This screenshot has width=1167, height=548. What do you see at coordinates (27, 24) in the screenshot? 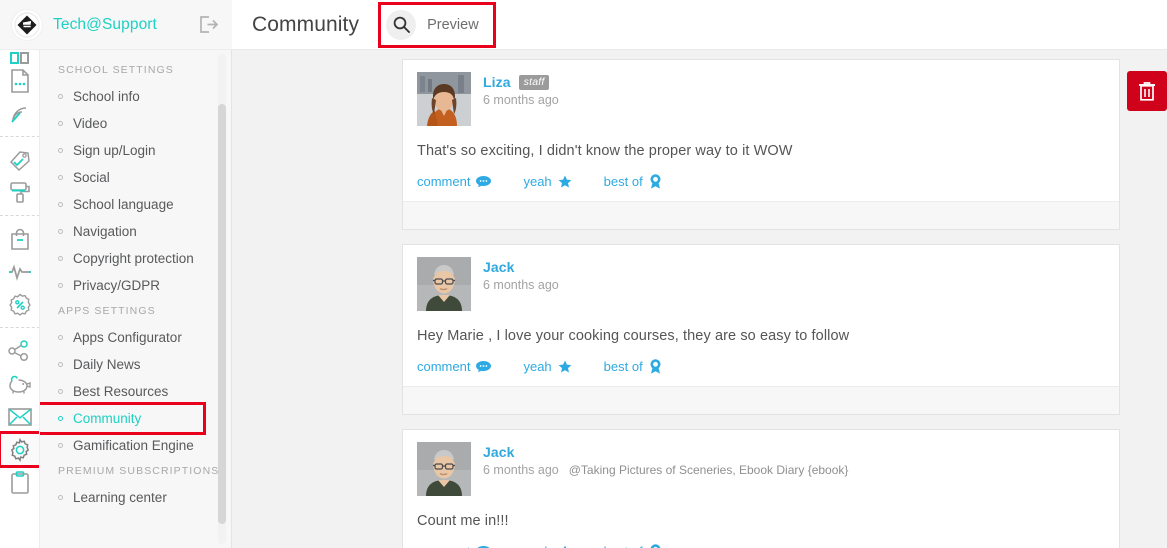
I see `diamond-logo-icon` at bounding box center [27, 24].